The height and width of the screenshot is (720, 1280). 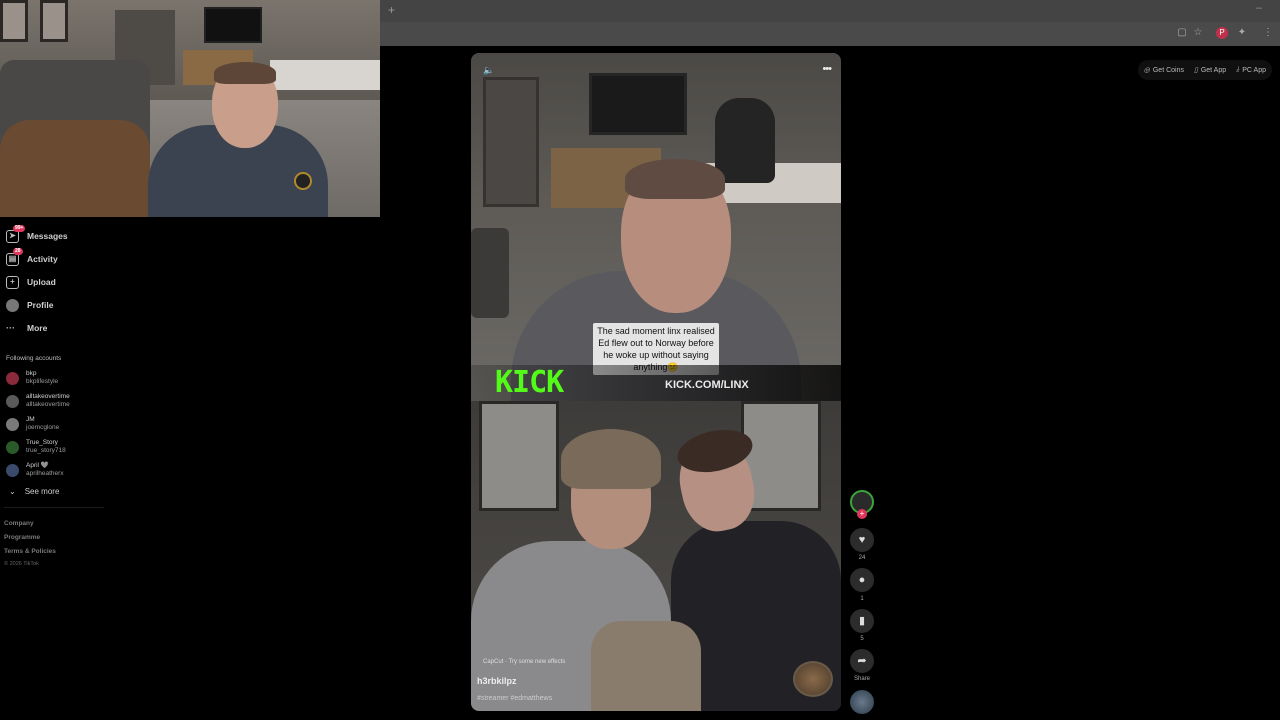 I want to click on sidebar-item-messages: ➤ 99+ Messages, so click(x=37, y=234).